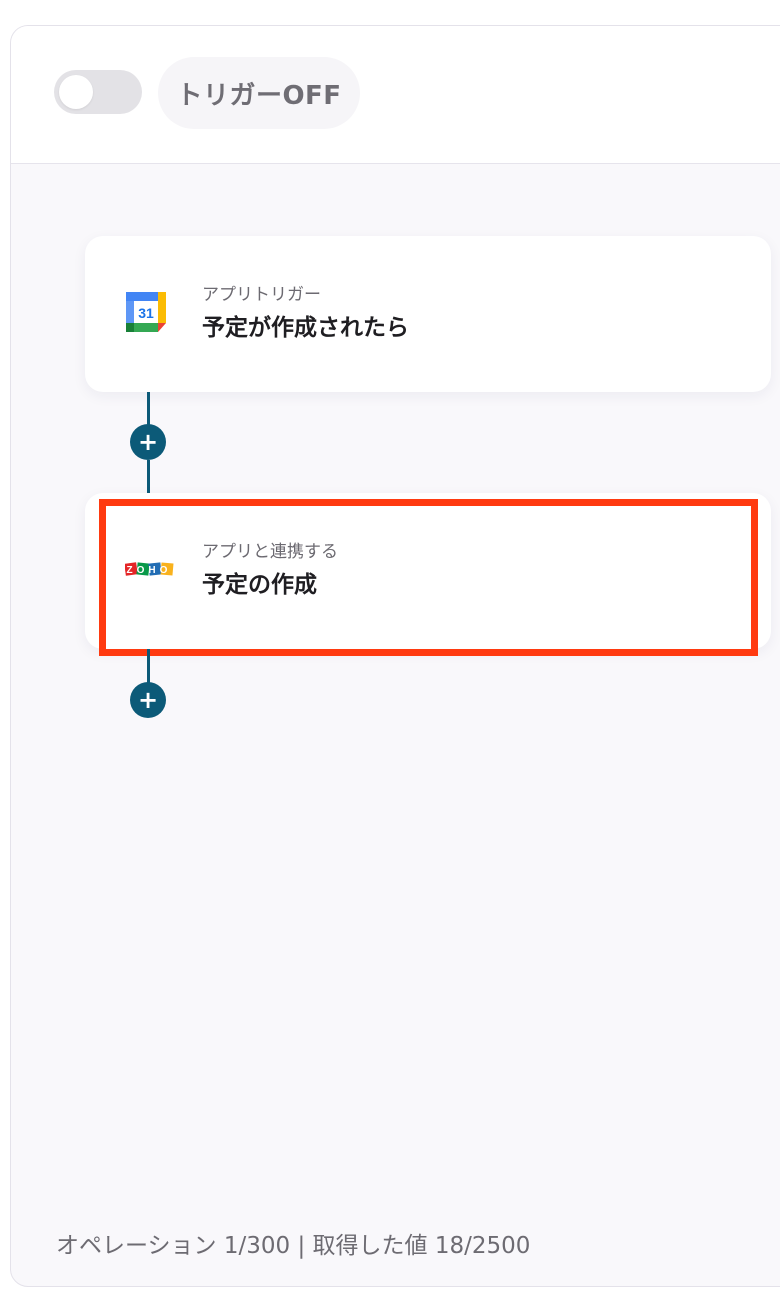 This screenshot has height=1300, width=780. What do you see at coordinates (428, 314) in the screenshot?
I see `flow-step-trigger: 31 アプリトリガー 予定が作成されたら` at bounding box center [428, 314].